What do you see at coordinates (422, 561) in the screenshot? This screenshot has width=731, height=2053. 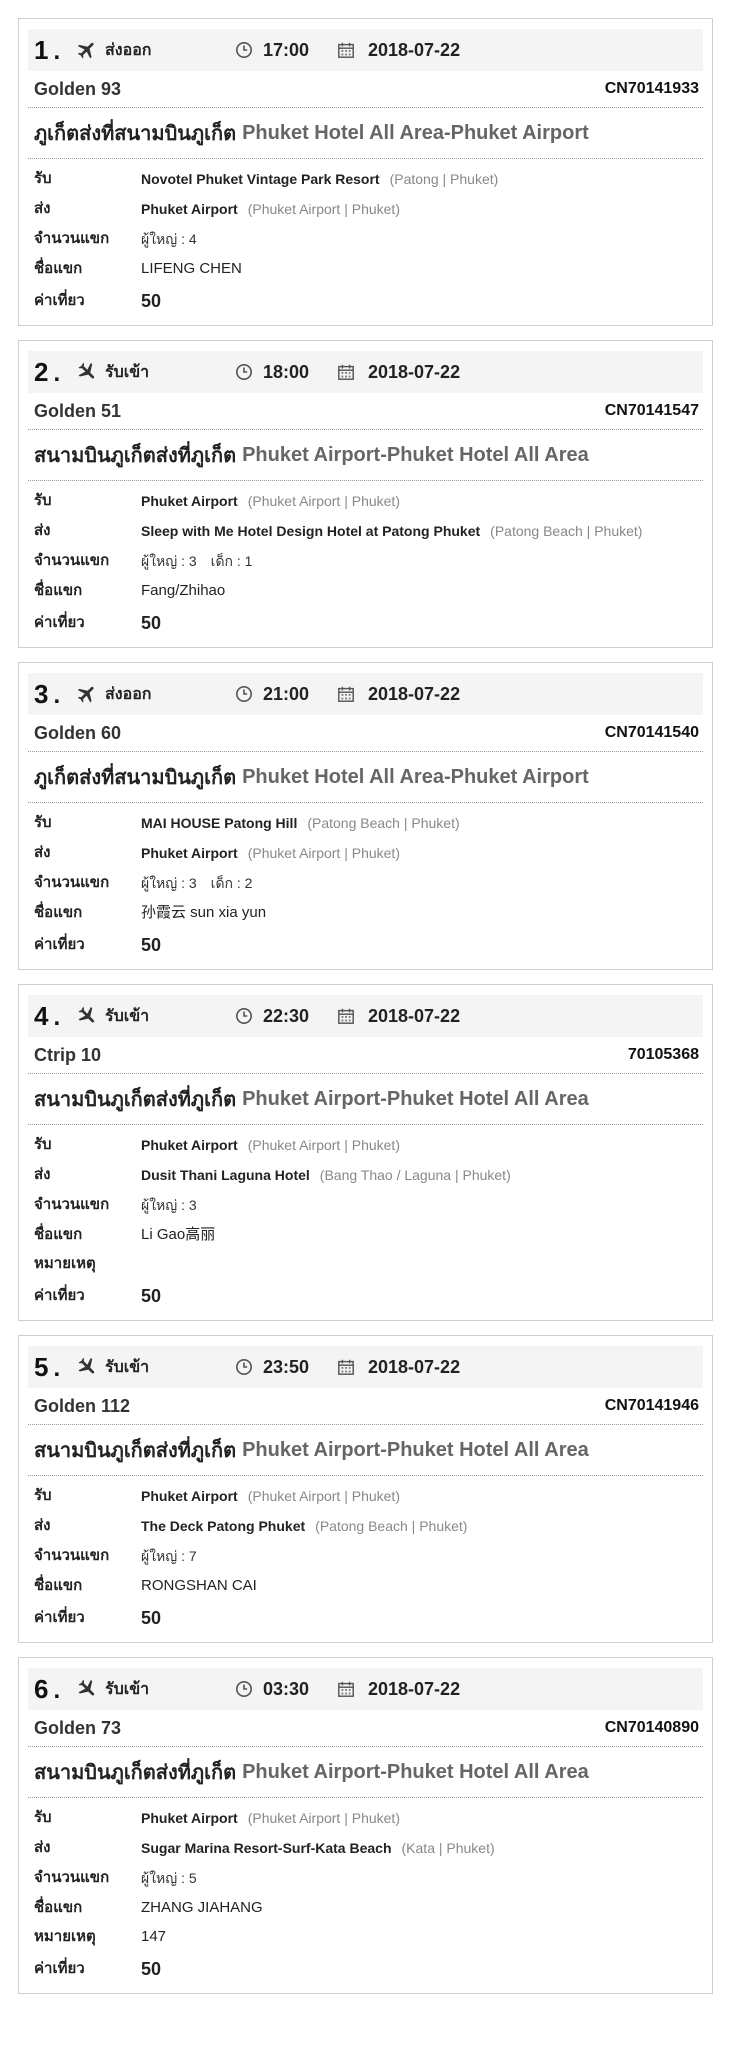 I see `guest-count-value: ผู้ใหญ่ : 3 เด็ก : 1` at bounding box center [422, 561].